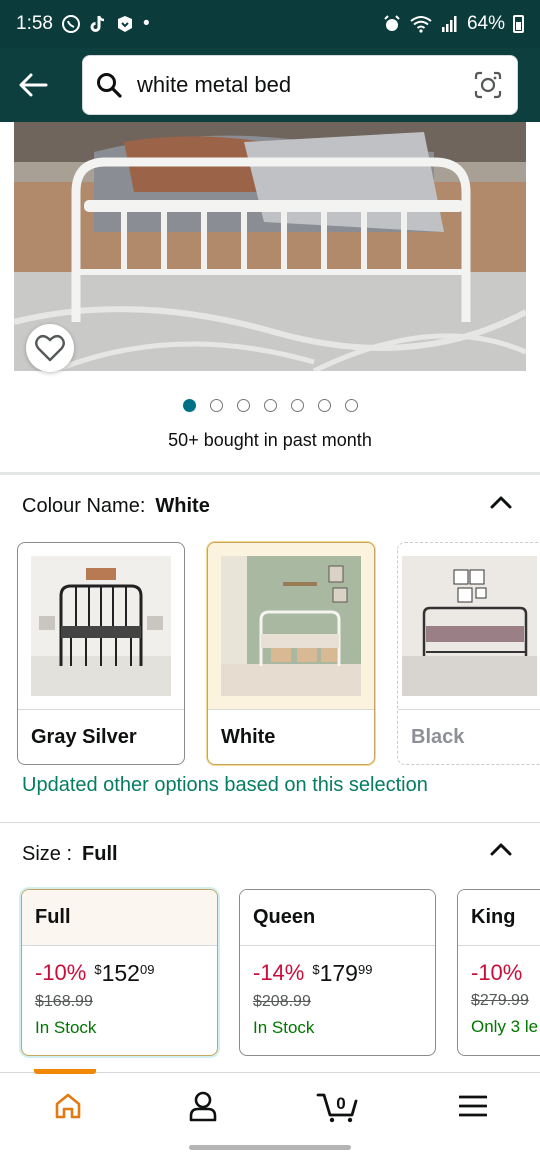 The width and height of the screenshot is (540, 1158). I want to click on price-row: -10% $ 152 09, so click(119, 973).